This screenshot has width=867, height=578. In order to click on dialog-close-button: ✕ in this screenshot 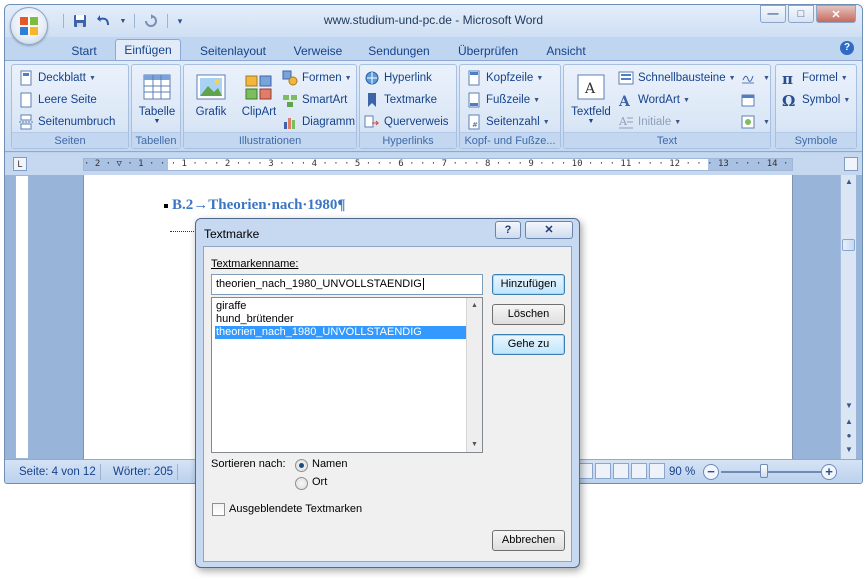, I will do `click(549, 230)`.